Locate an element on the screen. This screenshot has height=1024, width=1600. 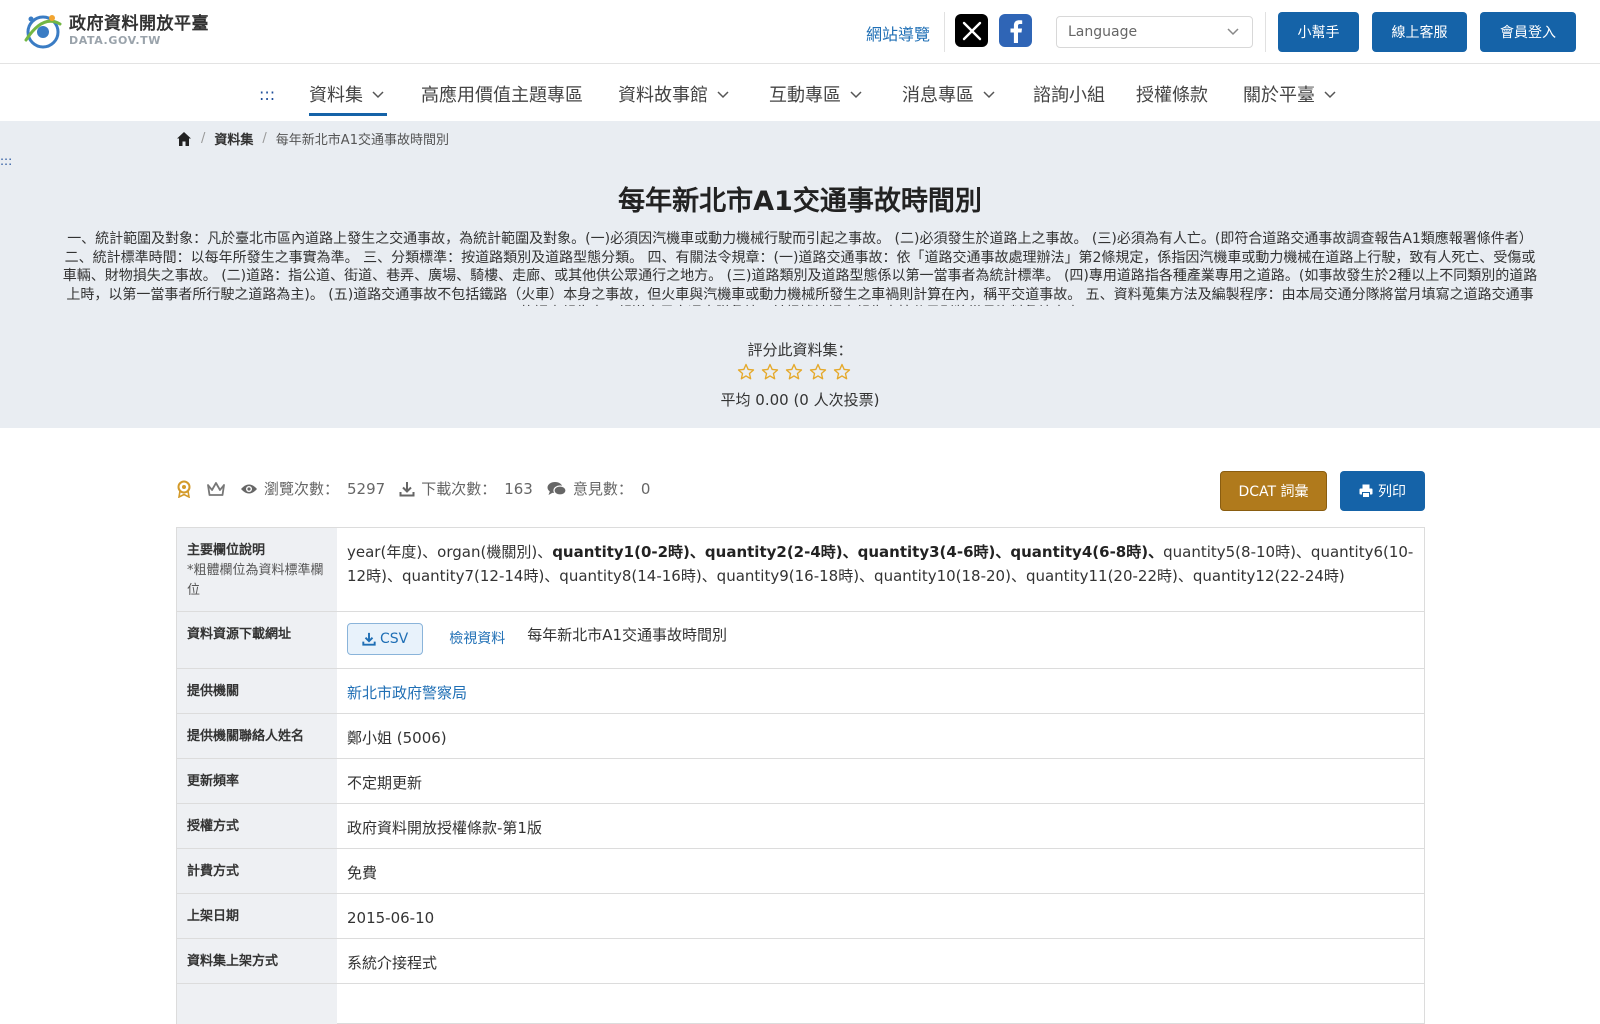
sitemap-link: 網站導覽 is located at coordinates (898, 33).